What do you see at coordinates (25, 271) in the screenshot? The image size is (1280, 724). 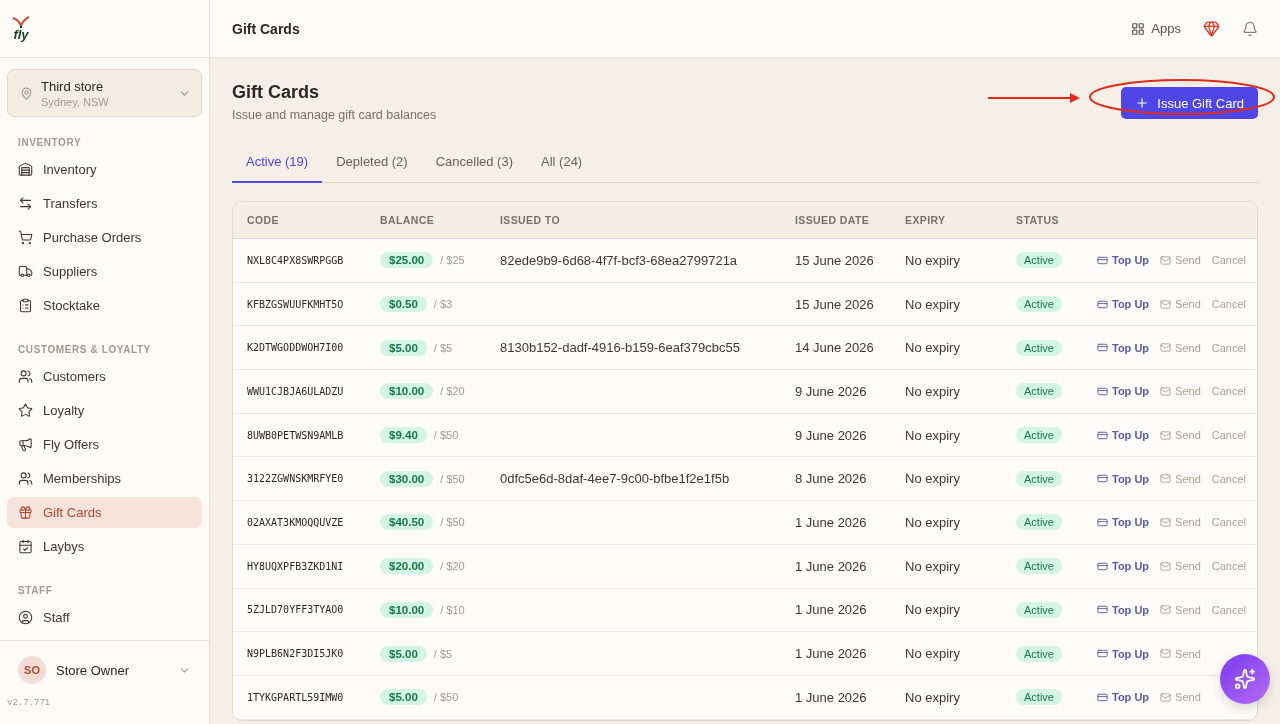 I see `truck-icon` at bounding box center [25, 271].